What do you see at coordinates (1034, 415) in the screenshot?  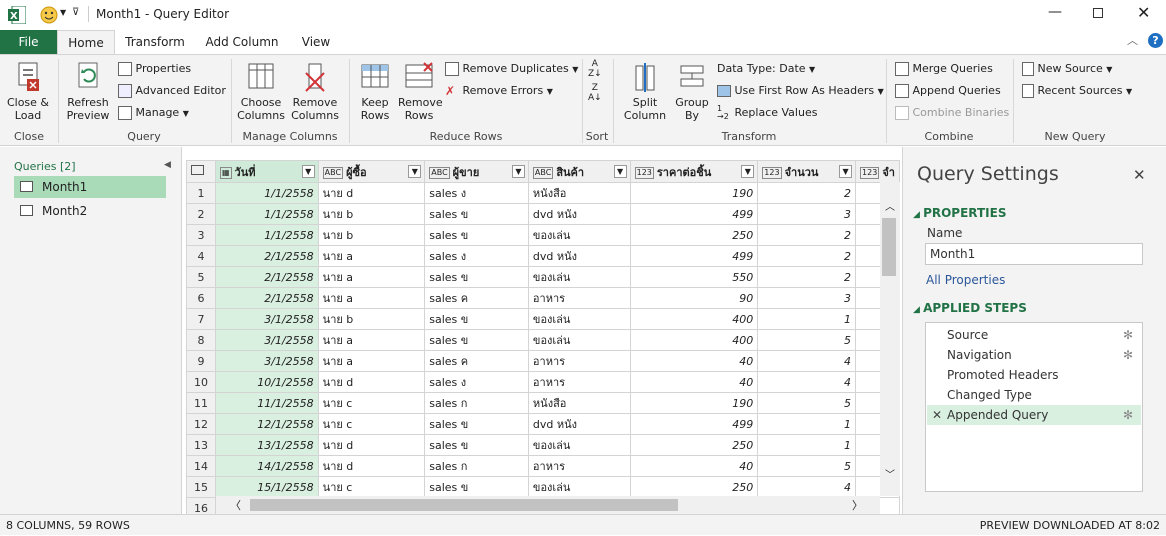 I see `step-appended-query: ✕ Appended Query ✻` at bounding box center [1034, 415].